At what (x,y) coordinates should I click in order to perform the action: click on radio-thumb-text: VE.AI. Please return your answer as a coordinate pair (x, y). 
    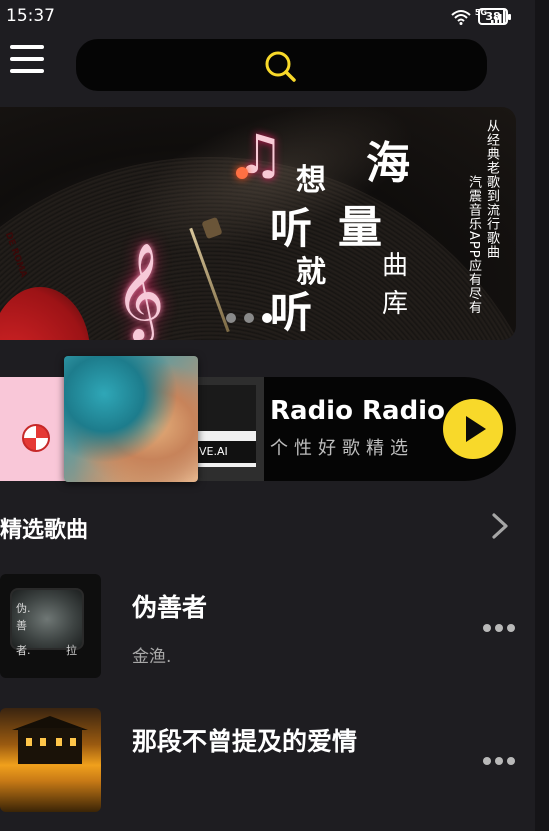
    Looking at the image, I should click on (226, 452).